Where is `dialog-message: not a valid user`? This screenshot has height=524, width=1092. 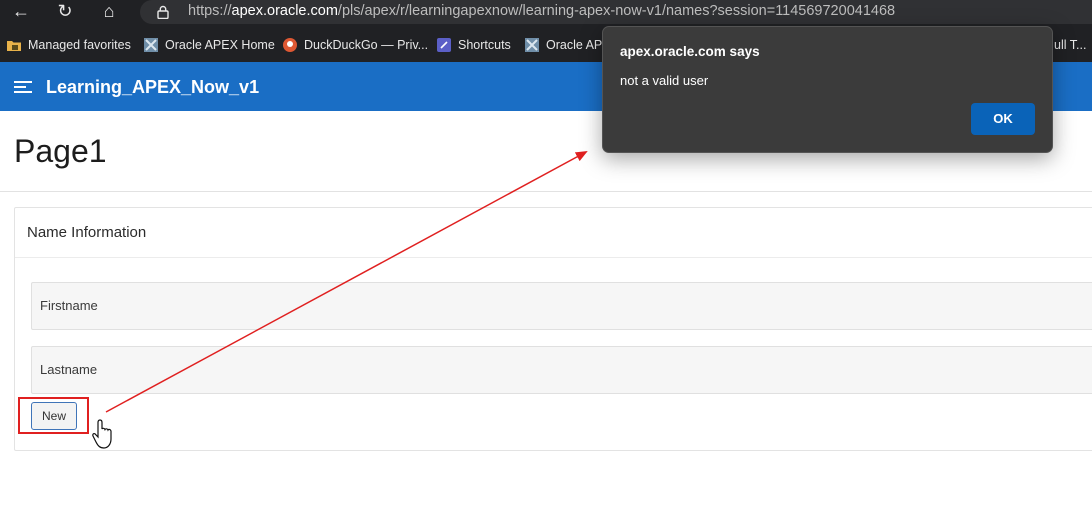 dialog-message: not a valid user is located at coordinates (664, 80).